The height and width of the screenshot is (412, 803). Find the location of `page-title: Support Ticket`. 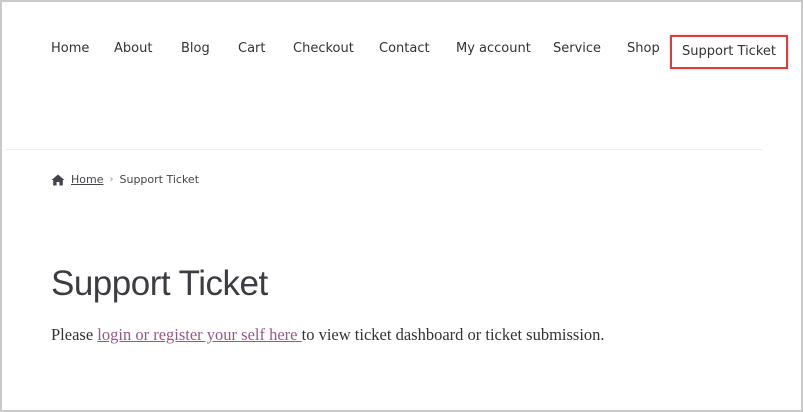

page-title: Support Ticket is located at coordinates (159, 283).